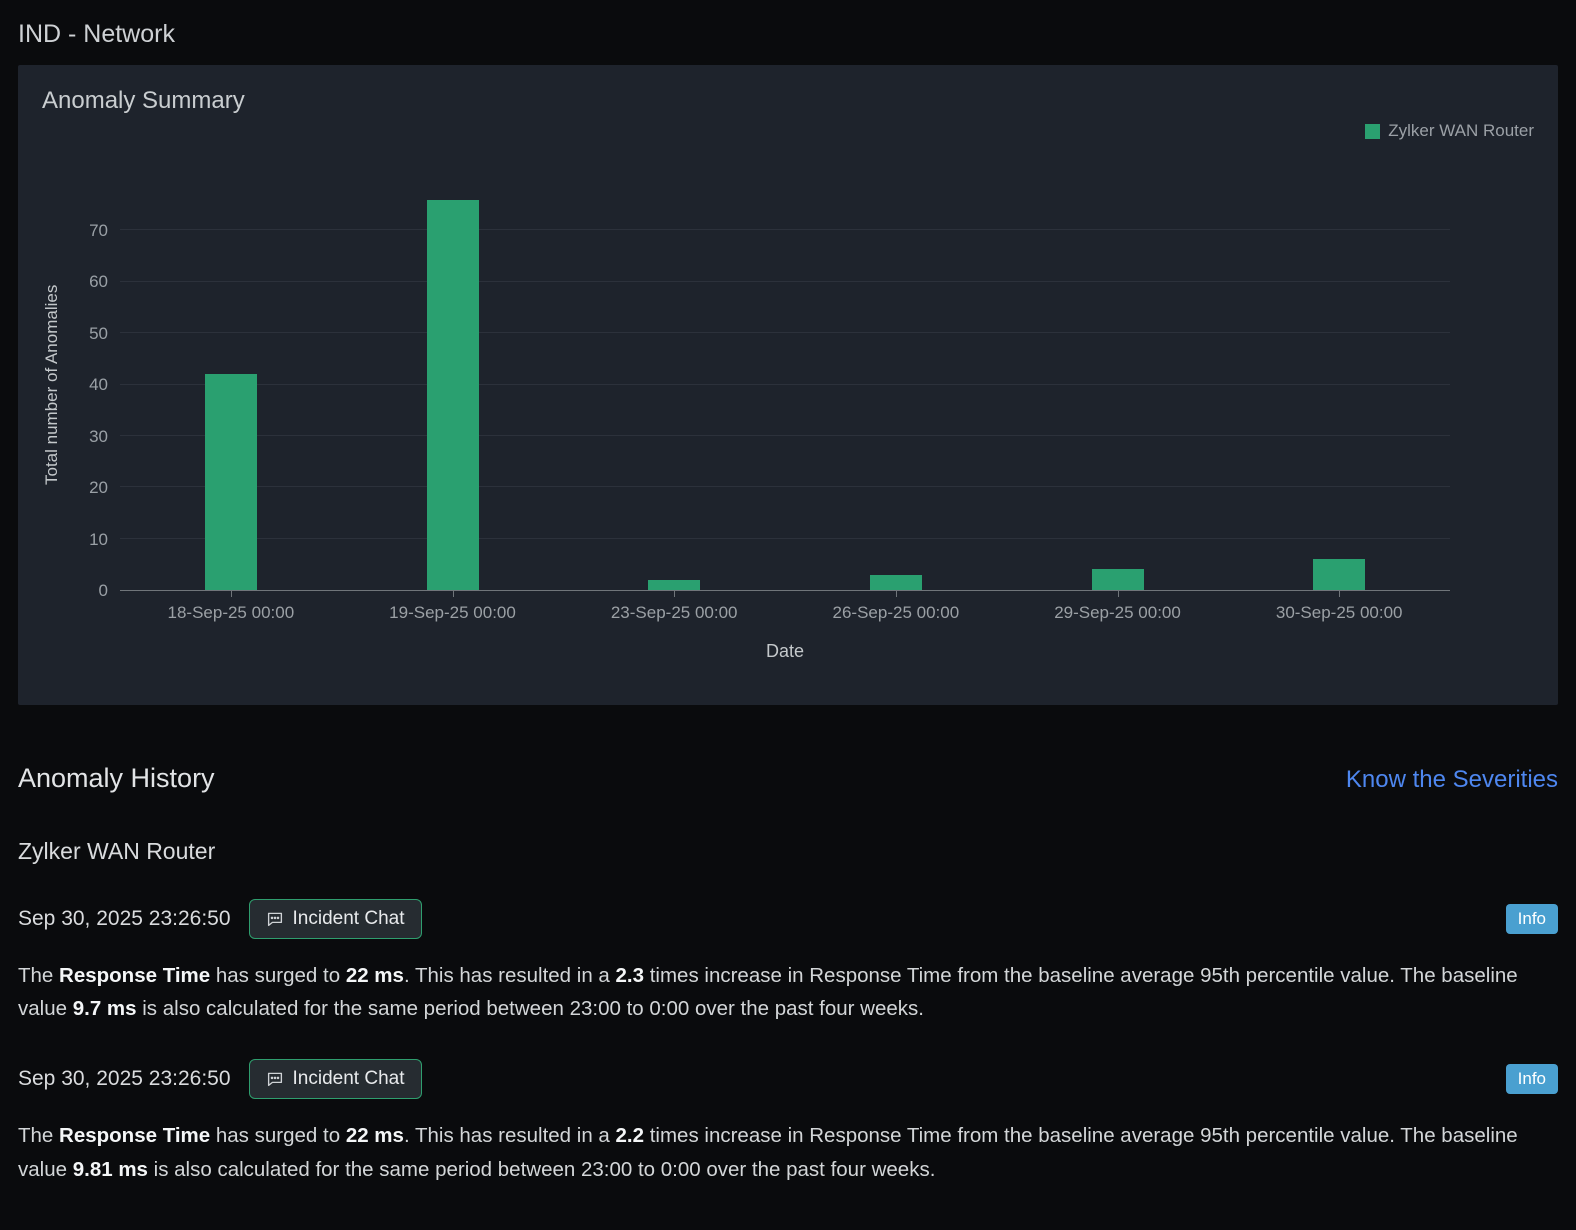  What do you see at coordinates (98, 230) in the screenshot?
I see `y-tick-70: 70` at bounding box center [98, 230].